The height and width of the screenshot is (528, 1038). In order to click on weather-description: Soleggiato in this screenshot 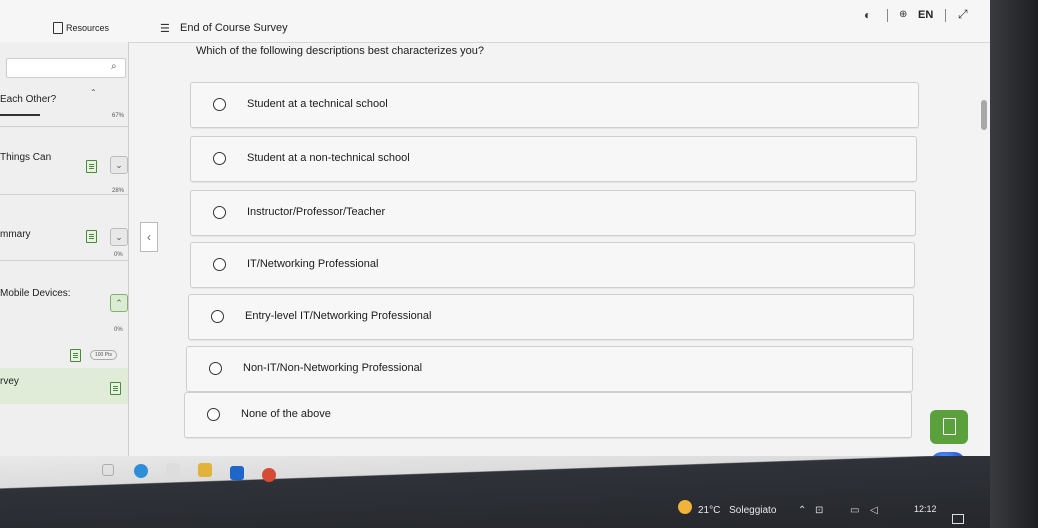, I will do `click(753, 510)`.